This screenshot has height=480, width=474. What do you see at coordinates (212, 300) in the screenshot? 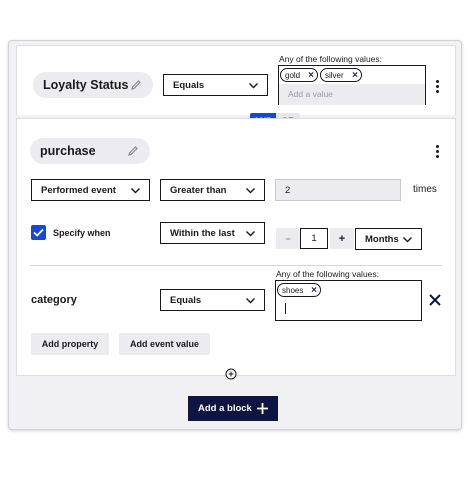
I see `property-operator-select: Equals` at bounding box center [212, 300].